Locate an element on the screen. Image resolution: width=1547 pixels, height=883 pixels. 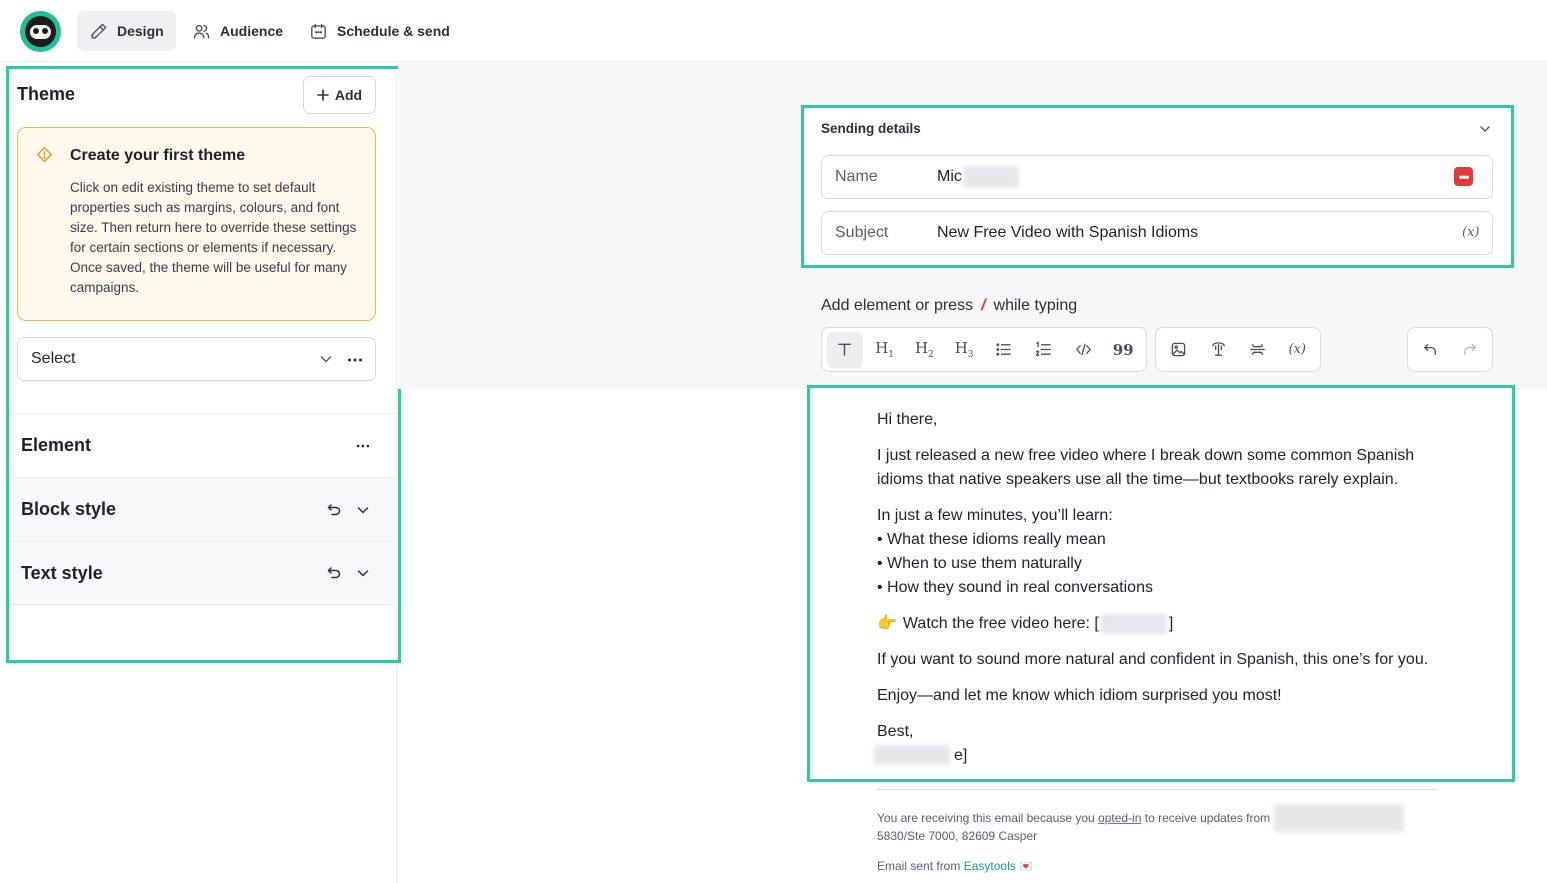
redo-button is located at coordinates (1469, 350).